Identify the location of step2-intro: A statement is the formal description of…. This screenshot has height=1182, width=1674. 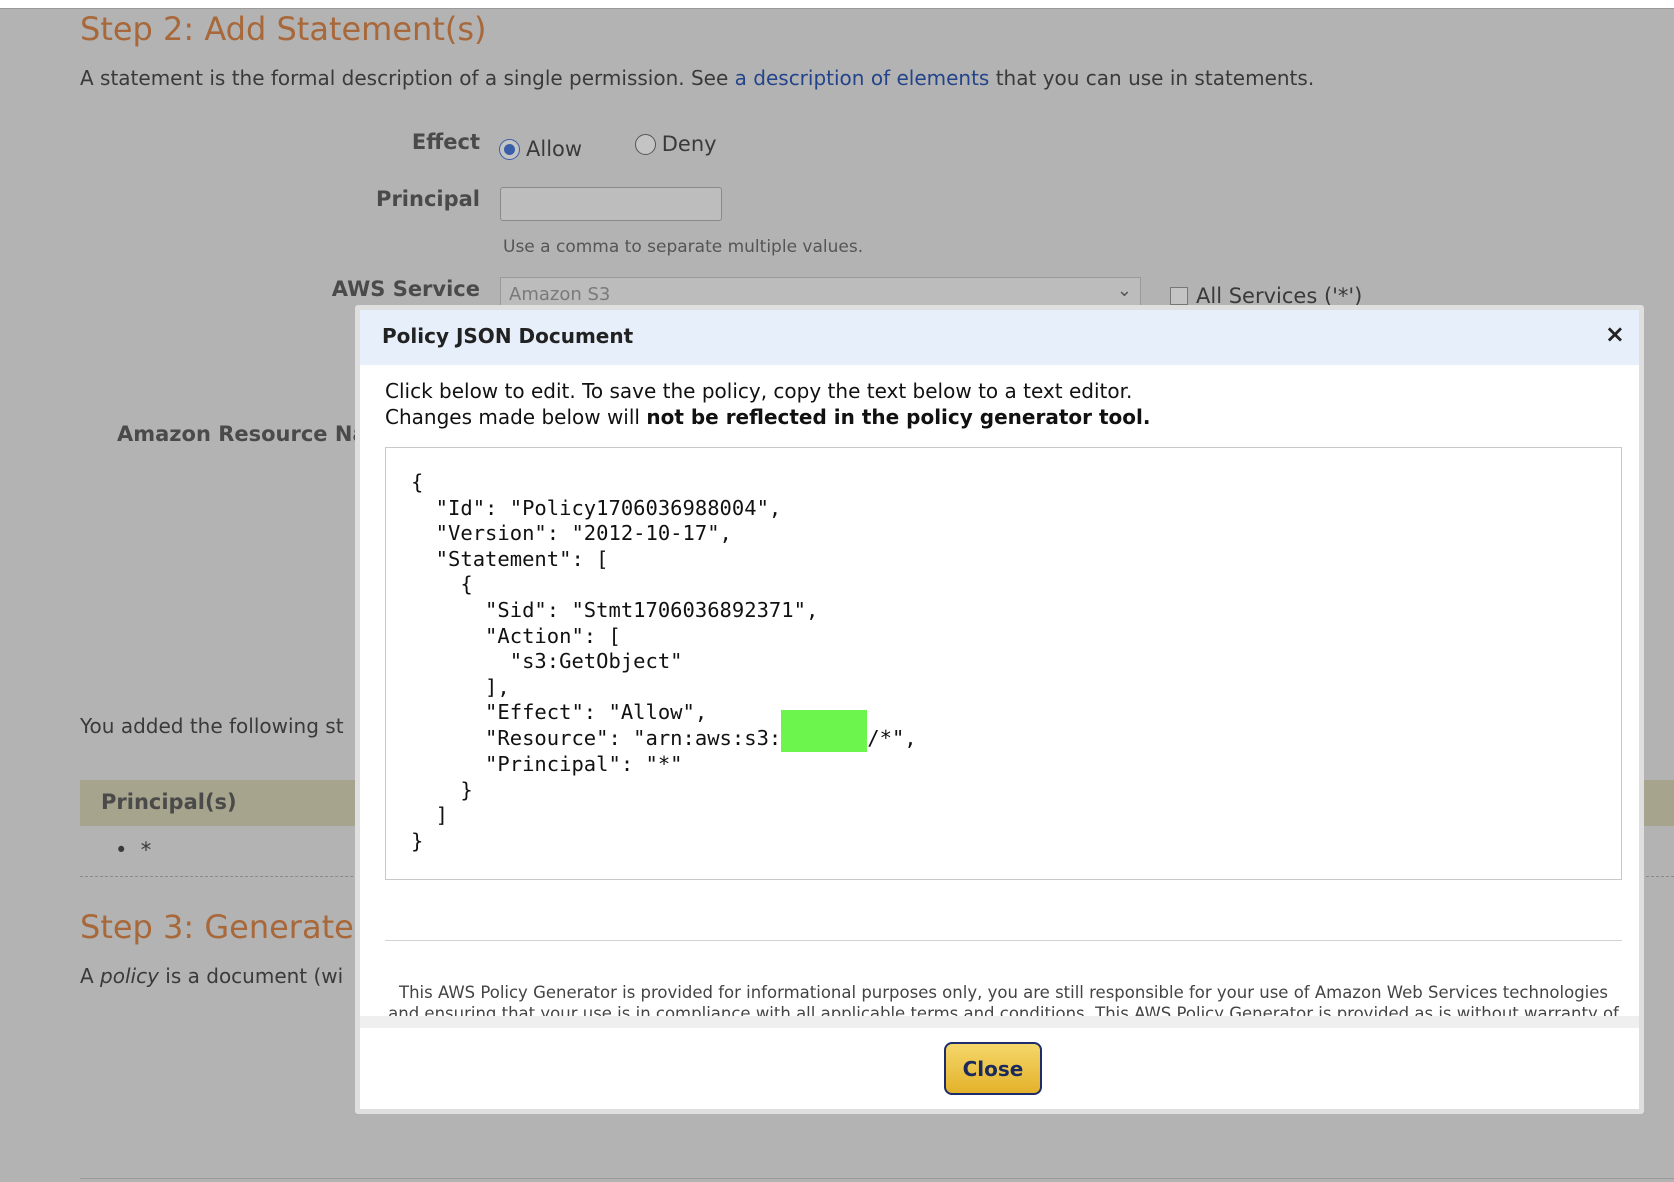
(697, 78).